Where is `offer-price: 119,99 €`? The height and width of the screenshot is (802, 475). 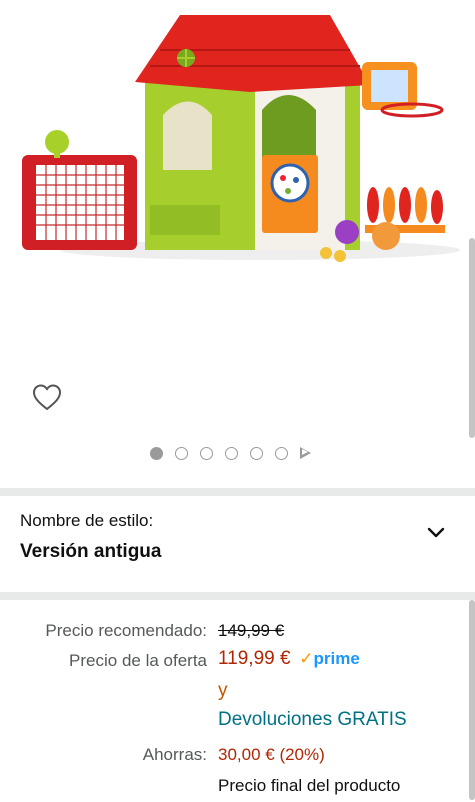
offer-price: 119,99 € is located at coordinates (254, 658).